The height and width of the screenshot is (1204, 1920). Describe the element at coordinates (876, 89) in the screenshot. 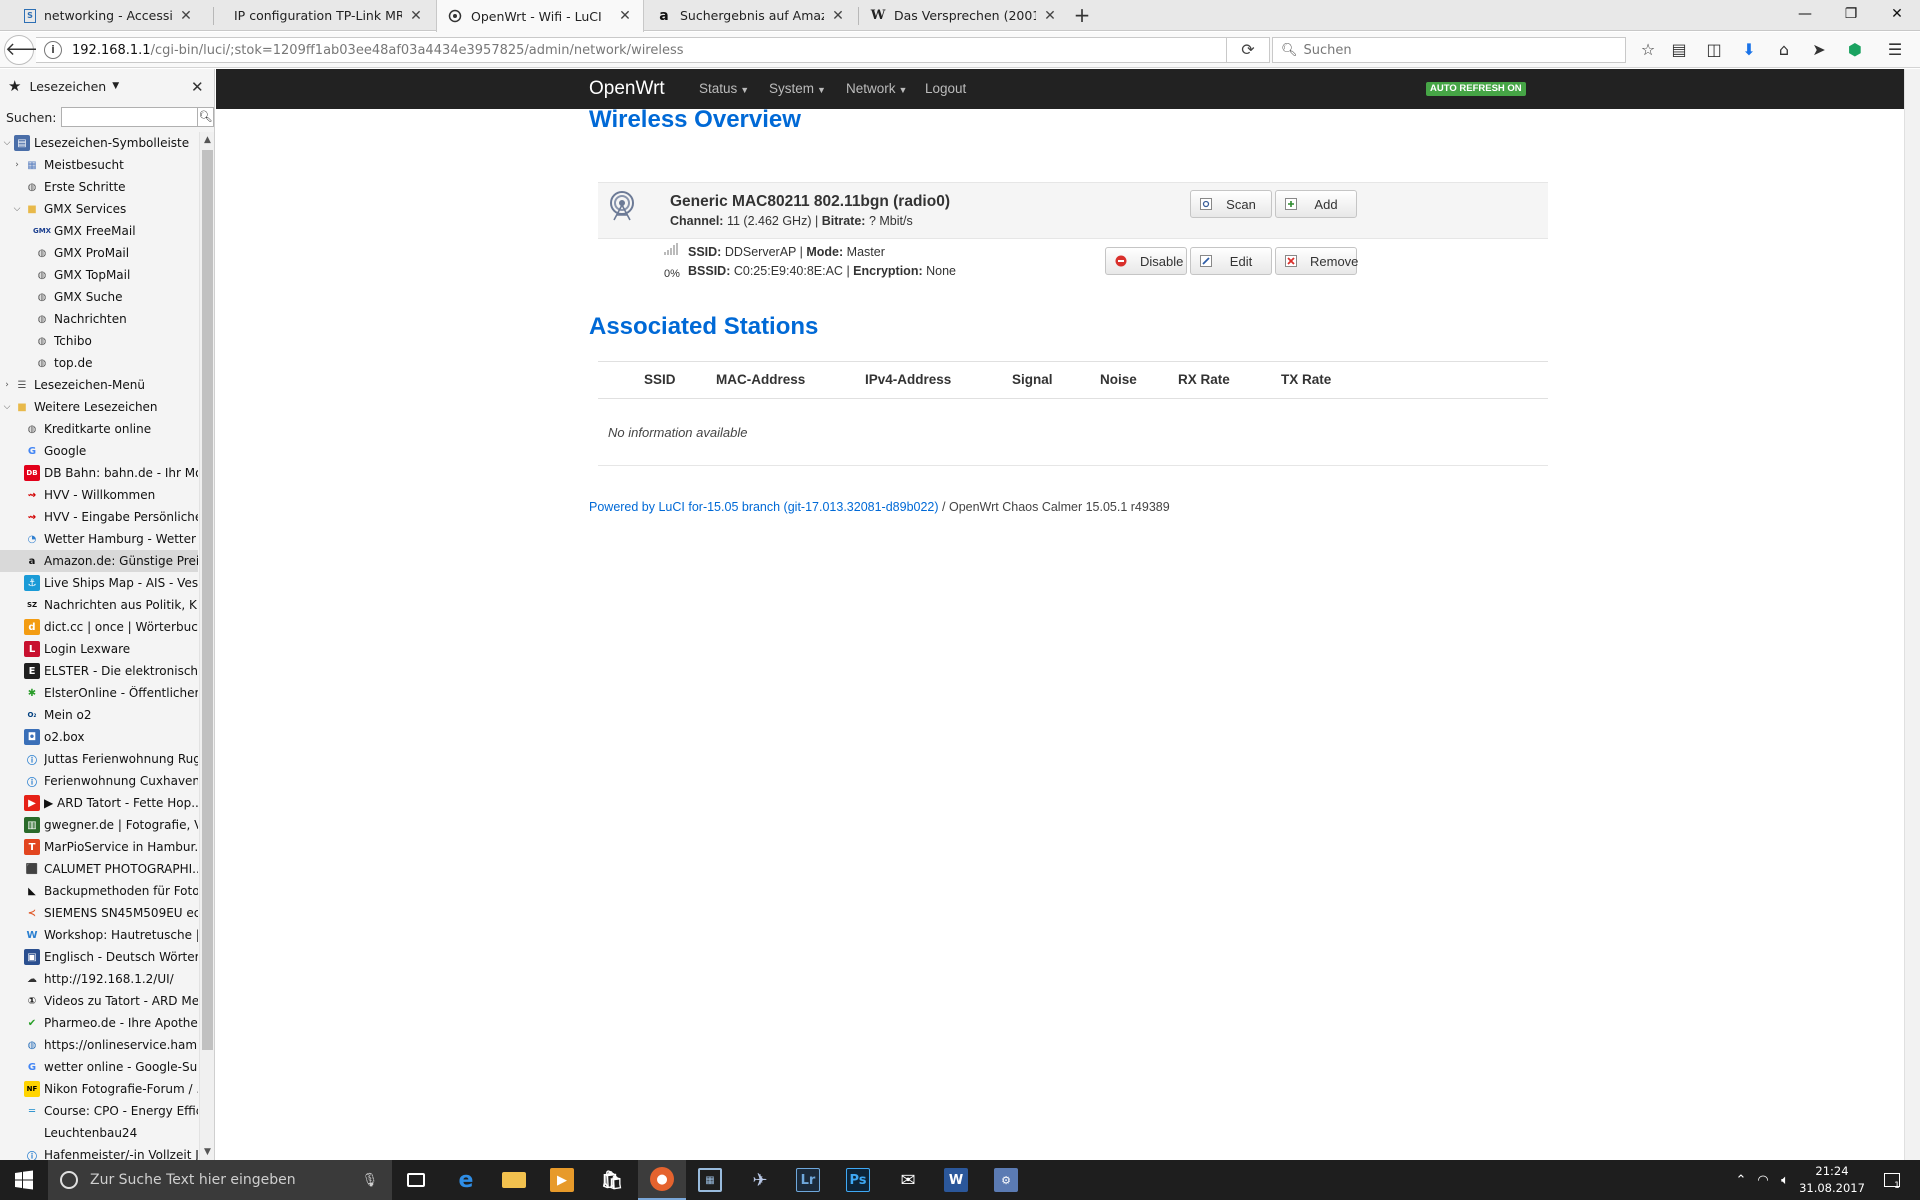

I see `nav-network: Network ▼` at that location.